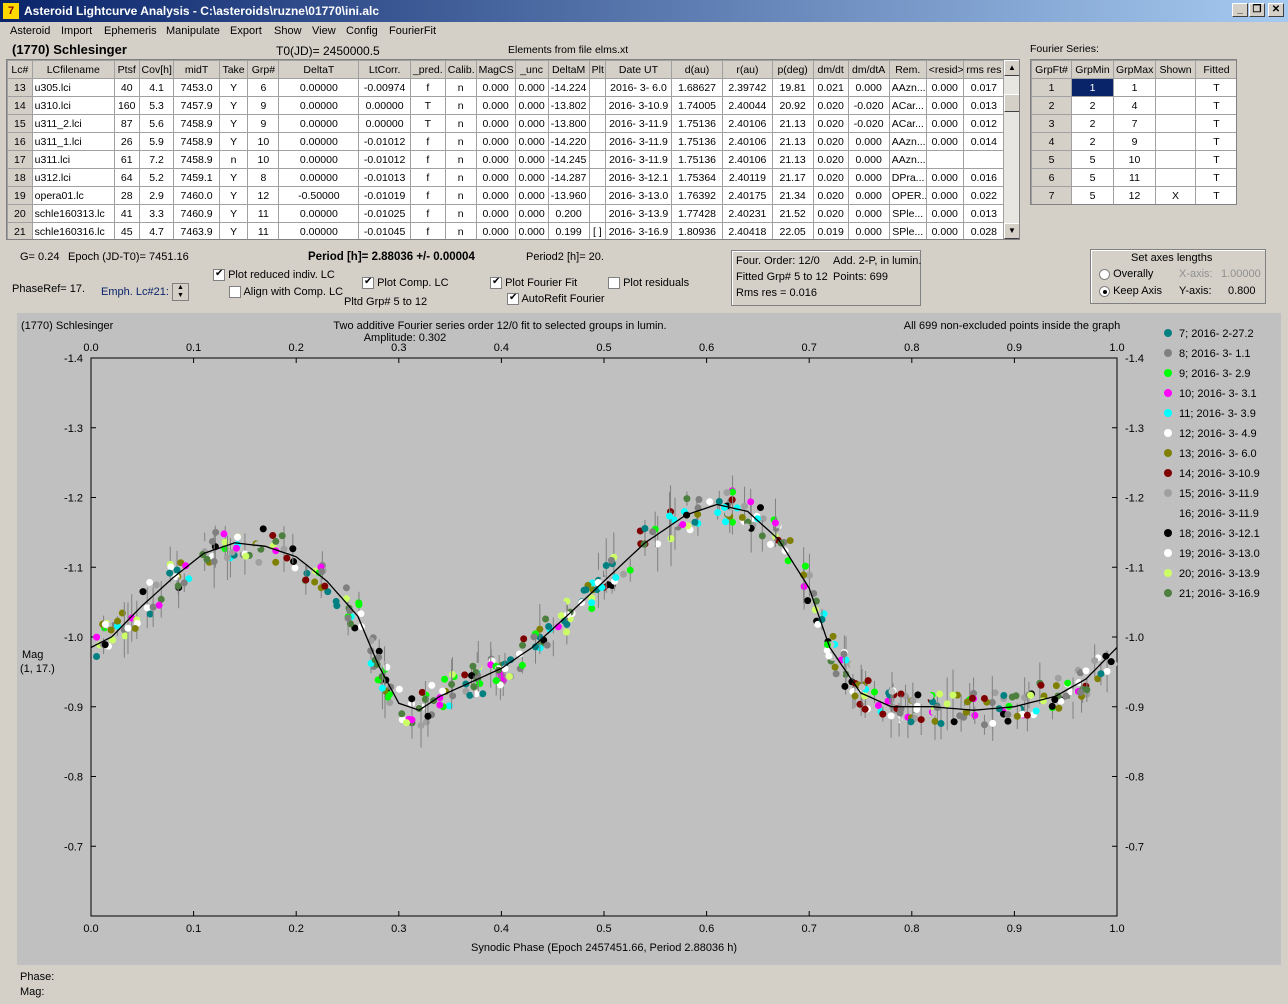 Image resolution: width=1288 pixels, height=1004 pixels. What do you see at coordinates (697, 213) in the screenshot?
I see `lc-cell: 1.77428` at bounding box center [697, 213].